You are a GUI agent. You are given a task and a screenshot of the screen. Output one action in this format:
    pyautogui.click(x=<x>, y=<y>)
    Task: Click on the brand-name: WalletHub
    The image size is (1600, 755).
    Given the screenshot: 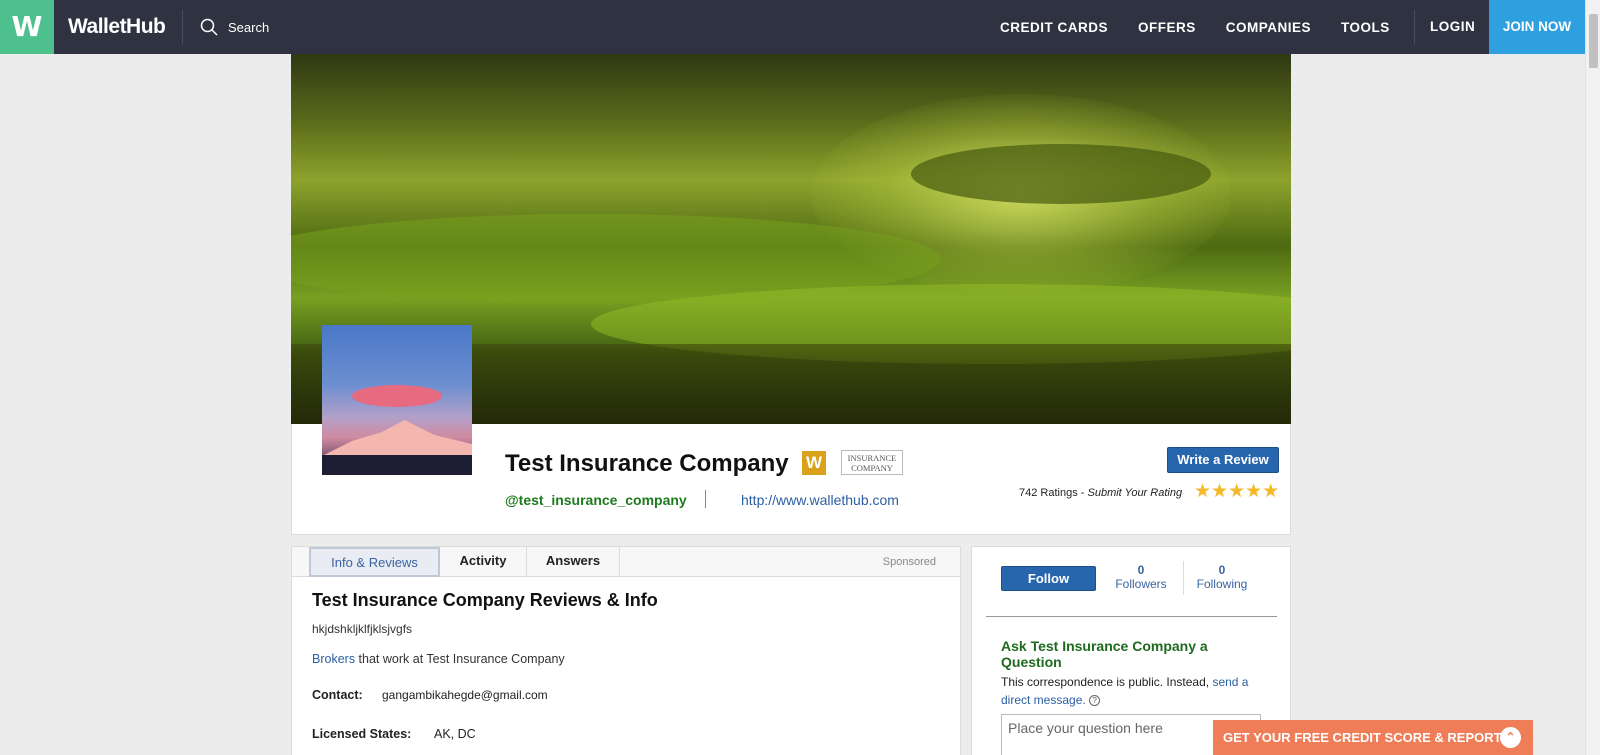 What is the action you would take?
    pyautogui.click(x=117, y=27)
    